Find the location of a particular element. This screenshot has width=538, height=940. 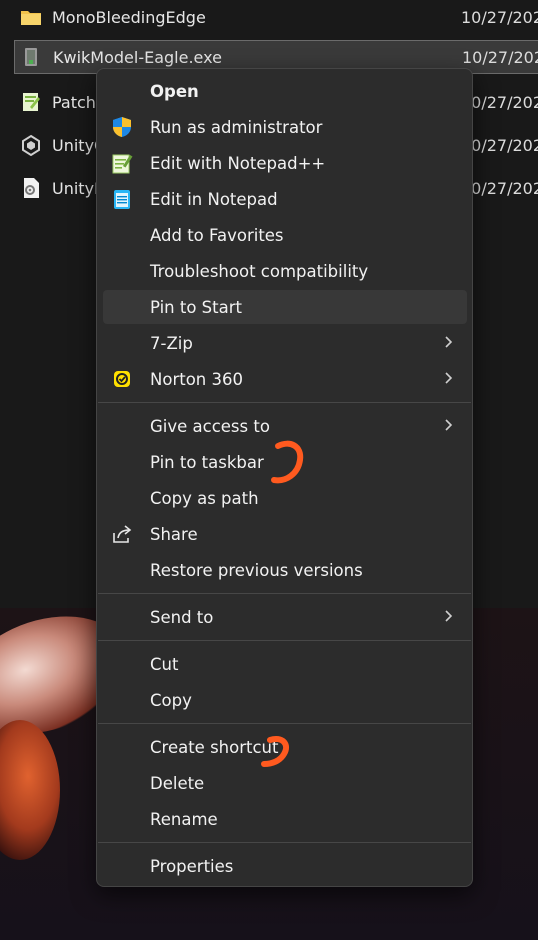

menu-item-7zip: 7-Zip is located at coordinates (285, 343).